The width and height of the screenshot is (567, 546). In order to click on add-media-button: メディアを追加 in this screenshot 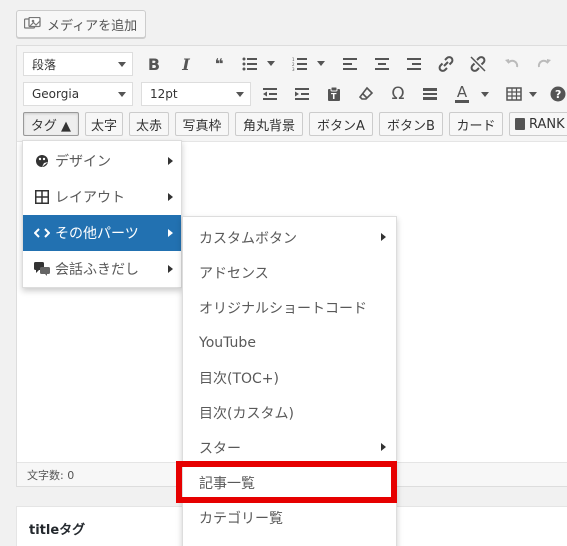, I will do `click(81, 24)`.